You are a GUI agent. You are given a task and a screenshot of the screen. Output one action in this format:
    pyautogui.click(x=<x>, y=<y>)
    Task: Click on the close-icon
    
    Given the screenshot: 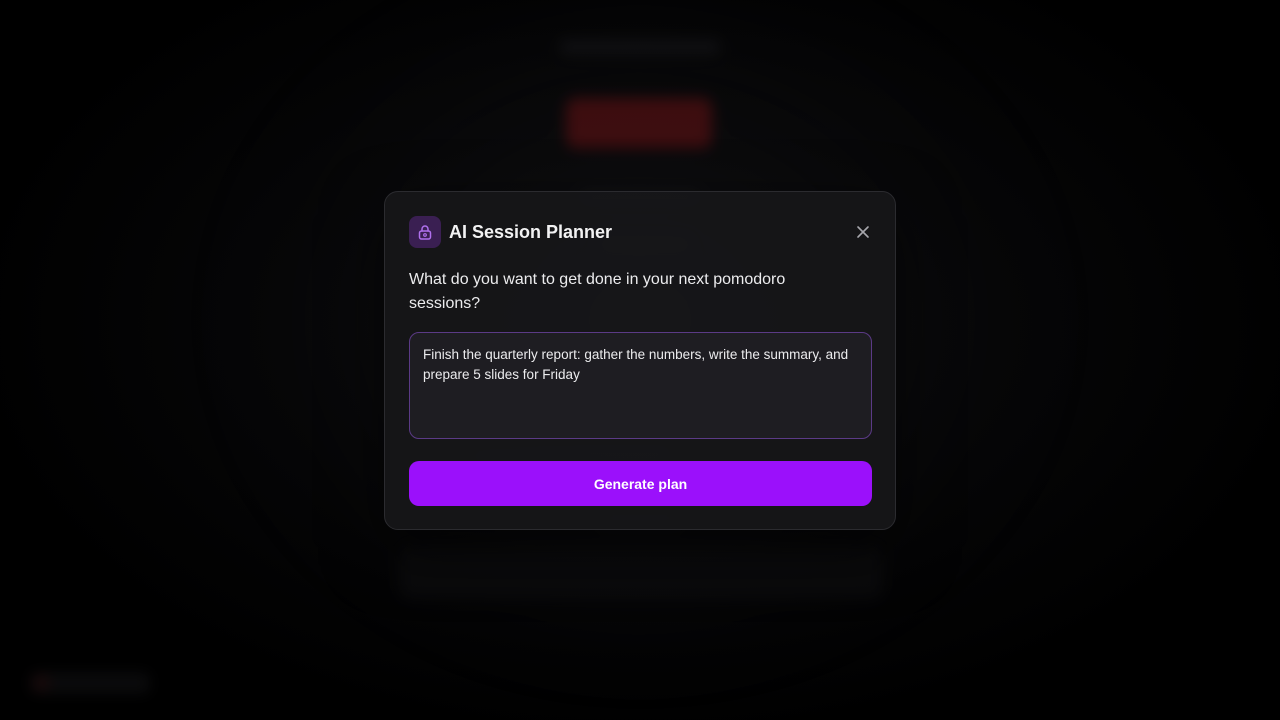 What is the action you would take?
    pyautogui.click(x=863, y=232)
    